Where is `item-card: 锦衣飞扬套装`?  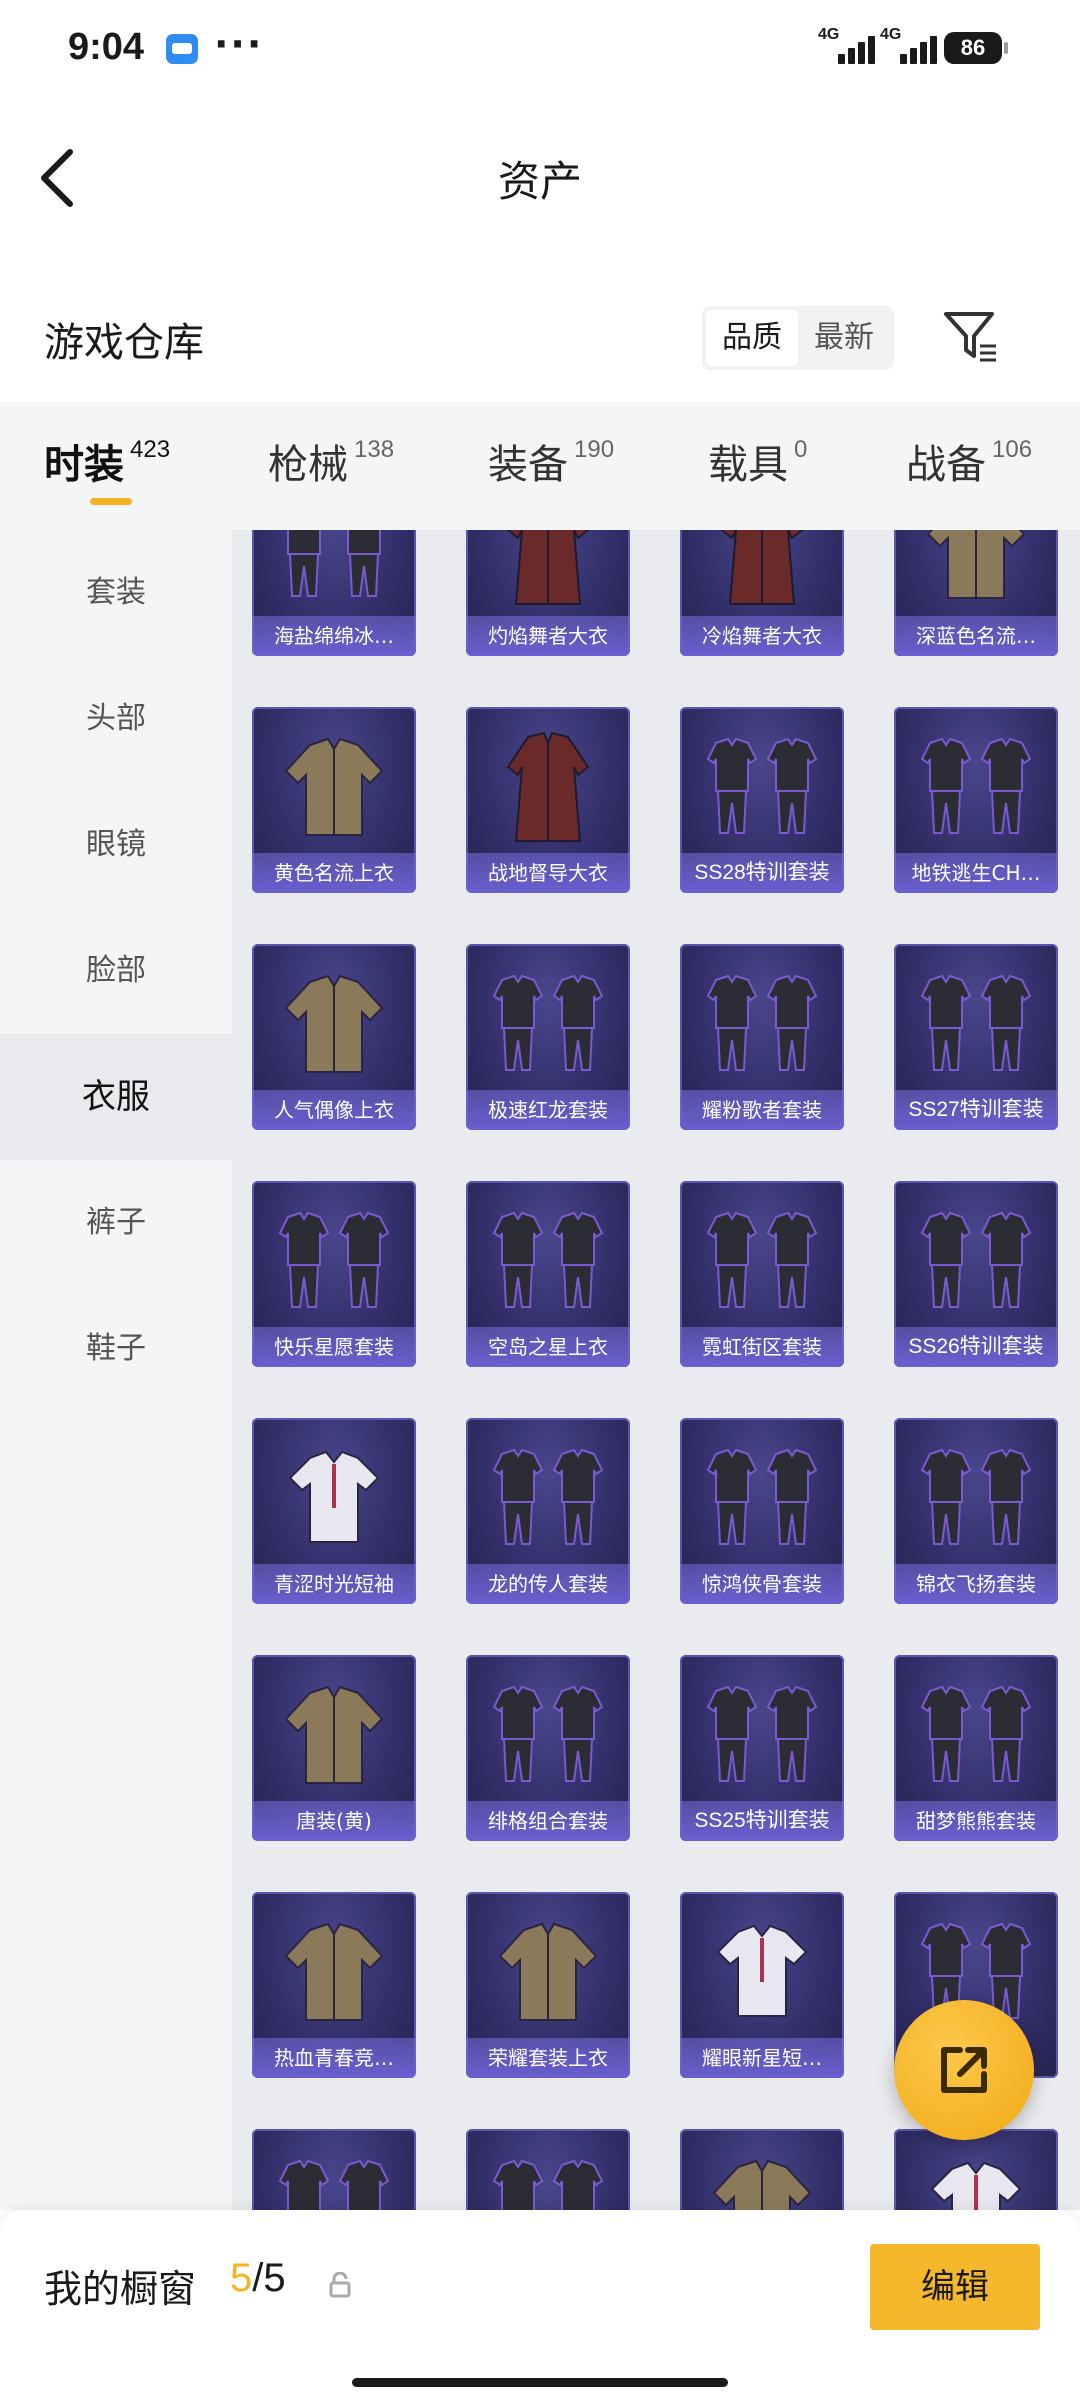 item-card: 锦衣飞扬套装 is located at coordinates (976, 1511).